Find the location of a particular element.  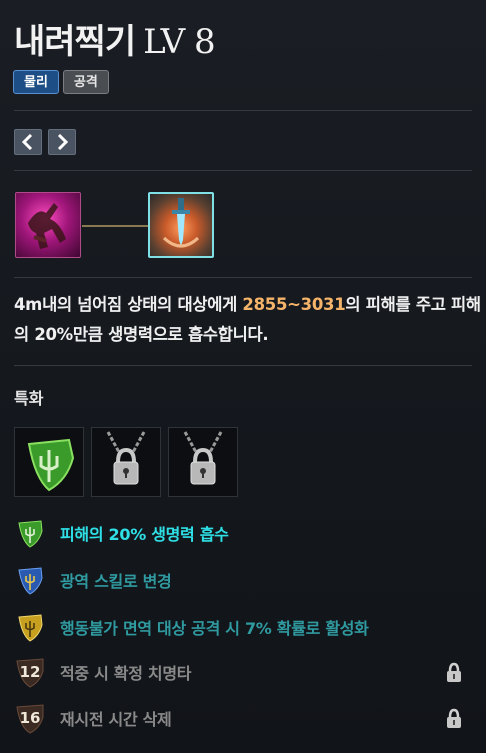

tripod-nav is located at coordinates (45, 142).